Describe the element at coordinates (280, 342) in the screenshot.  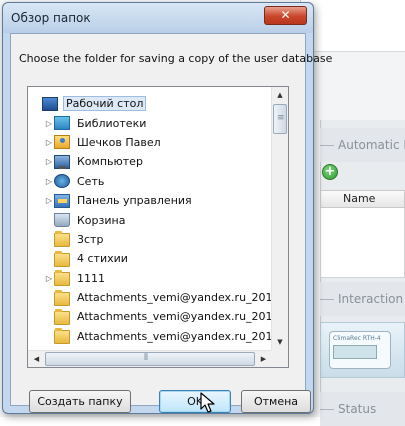
I see `scroll-down-icon: ▼` at that location.